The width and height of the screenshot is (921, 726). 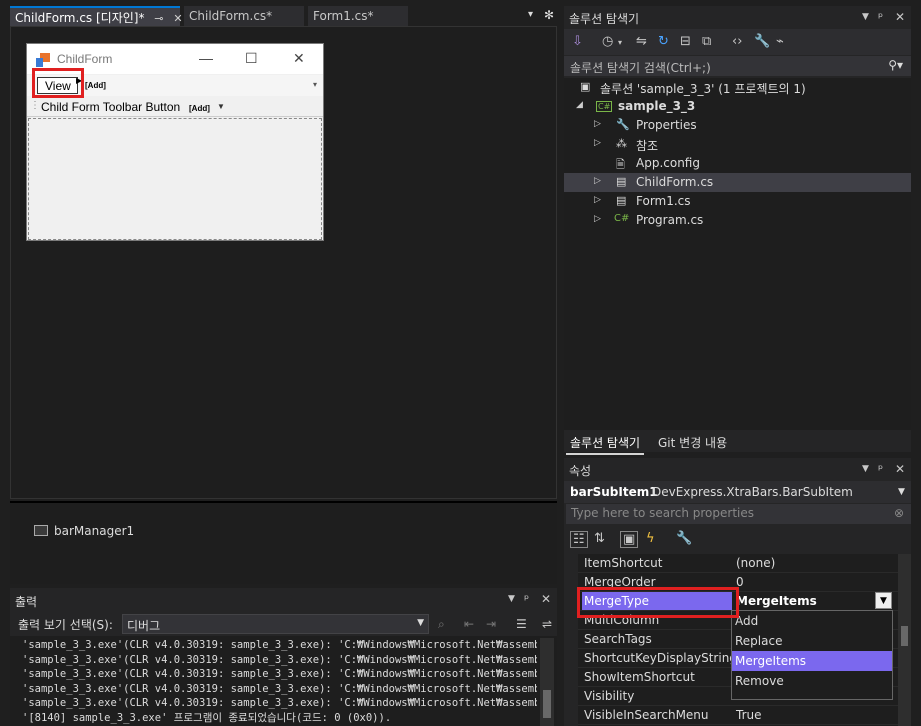 I want to click on add-menu-item-button: [Add], so click(x=95, y=85).